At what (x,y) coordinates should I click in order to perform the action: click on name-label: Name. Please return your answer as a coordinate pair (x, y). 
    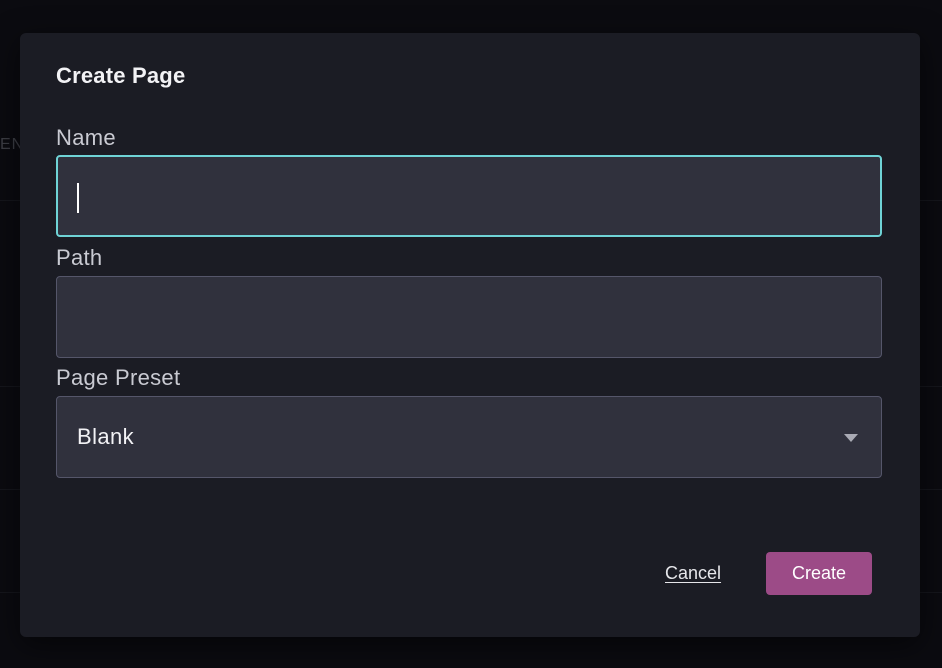
    Looking at the image, I should click on (86, 137).